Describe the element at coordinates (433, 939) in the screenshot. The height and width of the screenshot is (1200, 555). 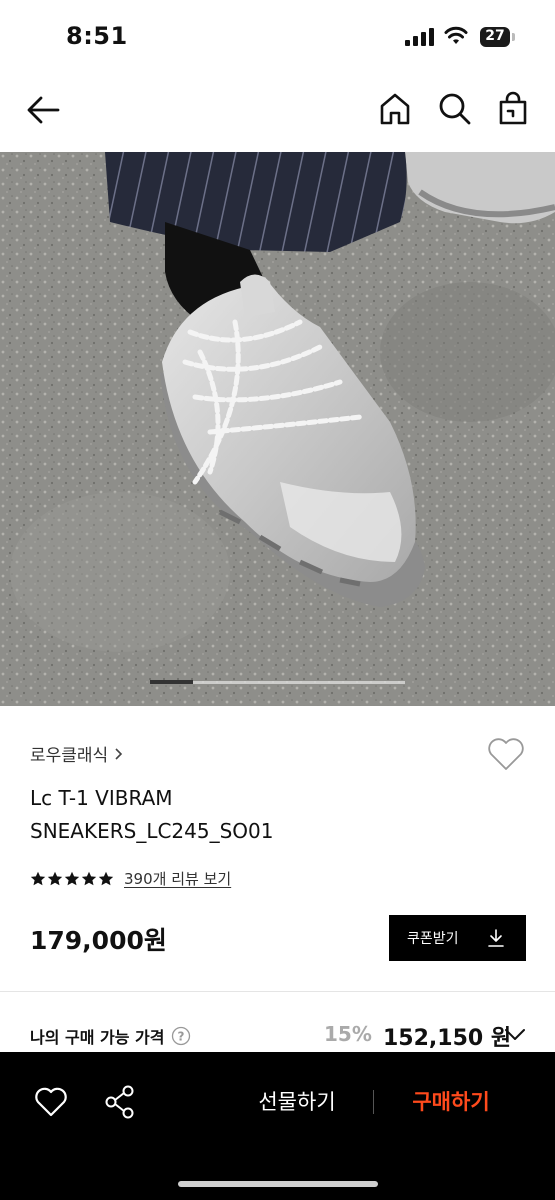
I see `coupon-button-label: 쿠폰받기` at that location.